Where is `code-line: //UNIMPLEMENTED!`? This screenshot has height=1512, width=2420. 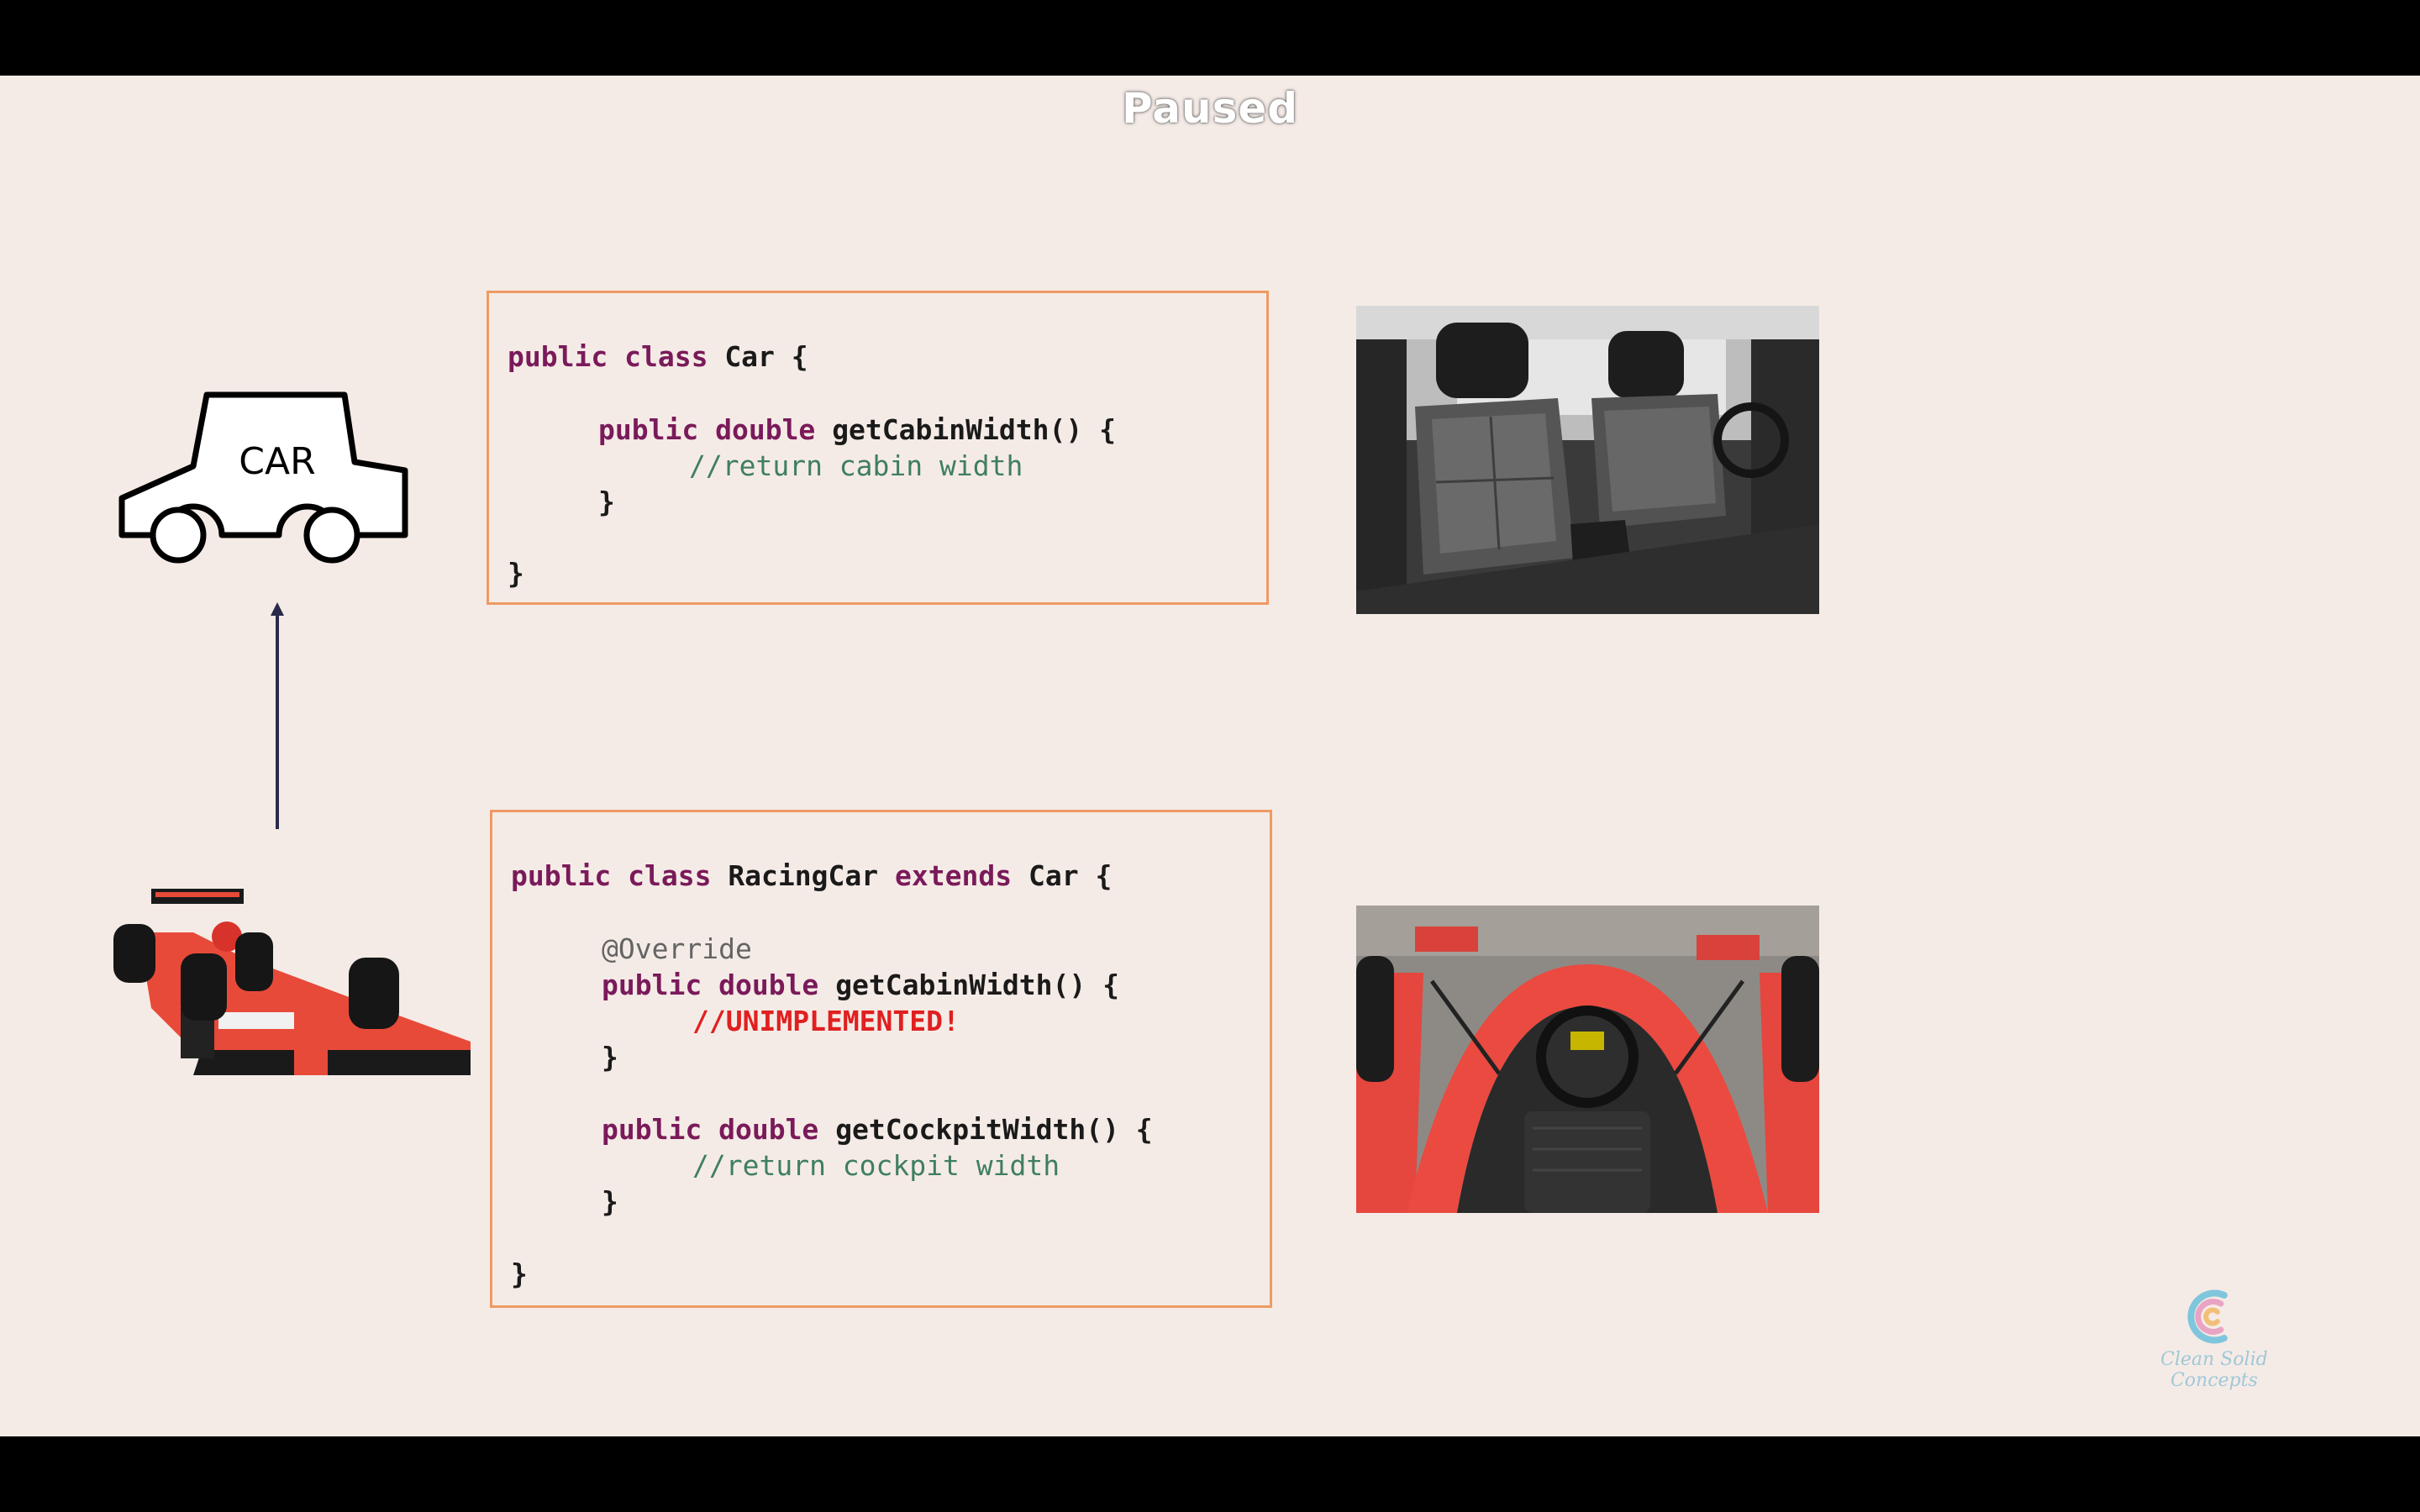
code-line: //UNIMPLEMENTED! is located at coordinates (826, 1021).